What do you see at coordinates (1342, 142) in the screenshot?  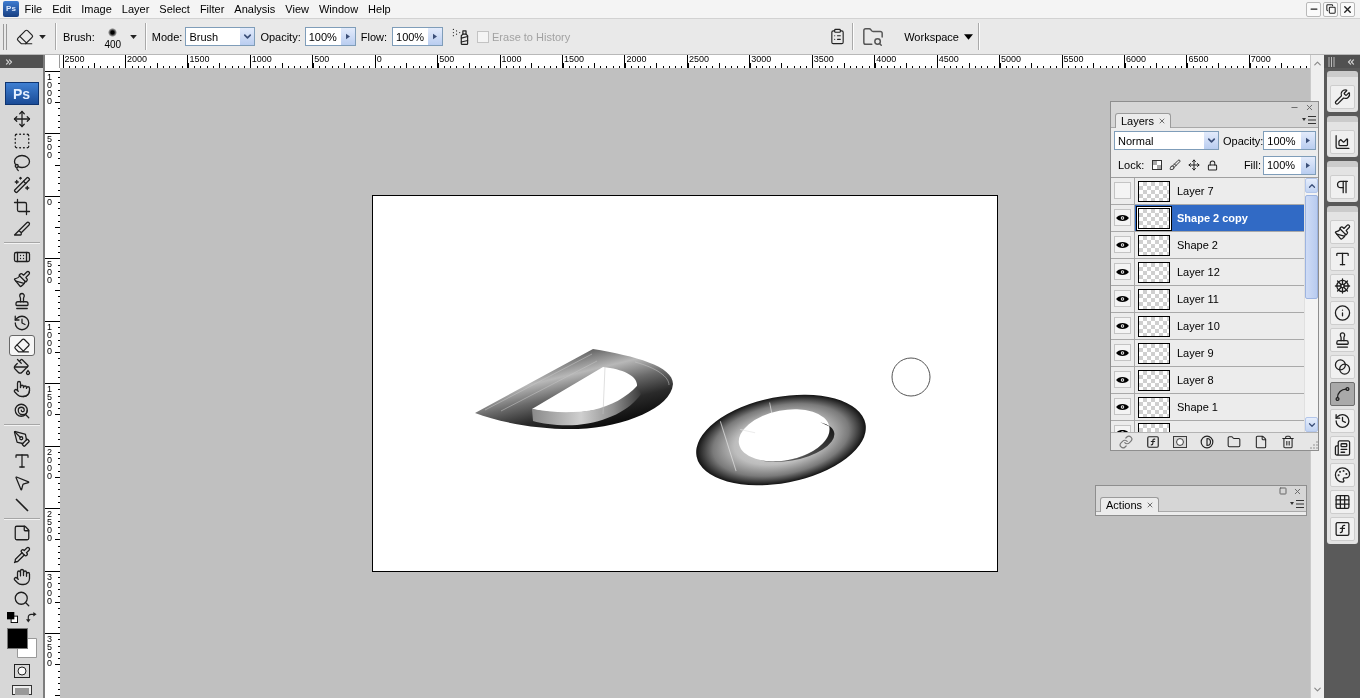 I see `area-chart-icon` at bounding box center [1342, 142].